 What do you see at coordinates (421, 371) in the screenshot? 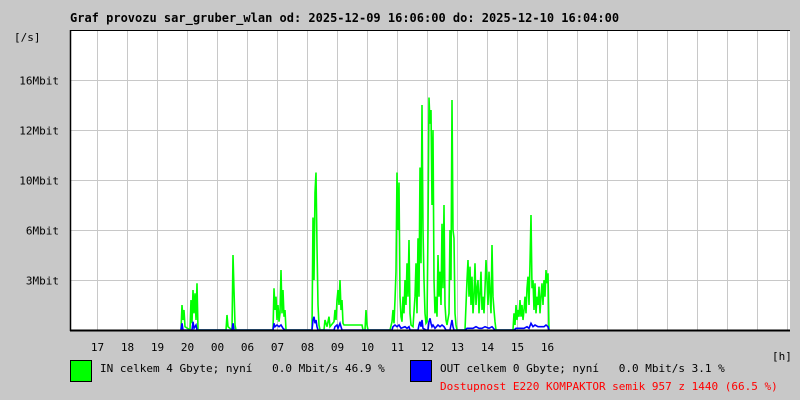
I see `legend-out-swatch` at bounding box center [421, 371].